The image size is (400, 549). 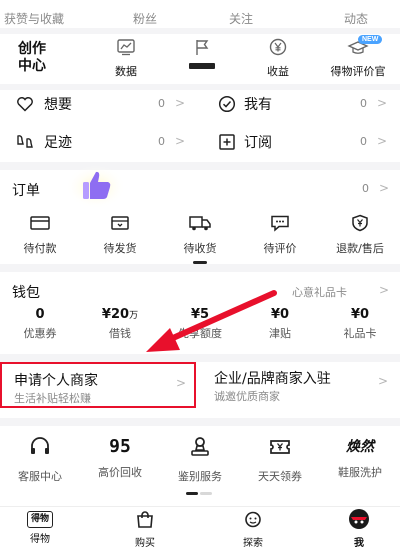 What do you see at coordinates (360, 447) in the screenshot?
I see `wash-logo-icon: 焕然` at bounding box center [360, 447].